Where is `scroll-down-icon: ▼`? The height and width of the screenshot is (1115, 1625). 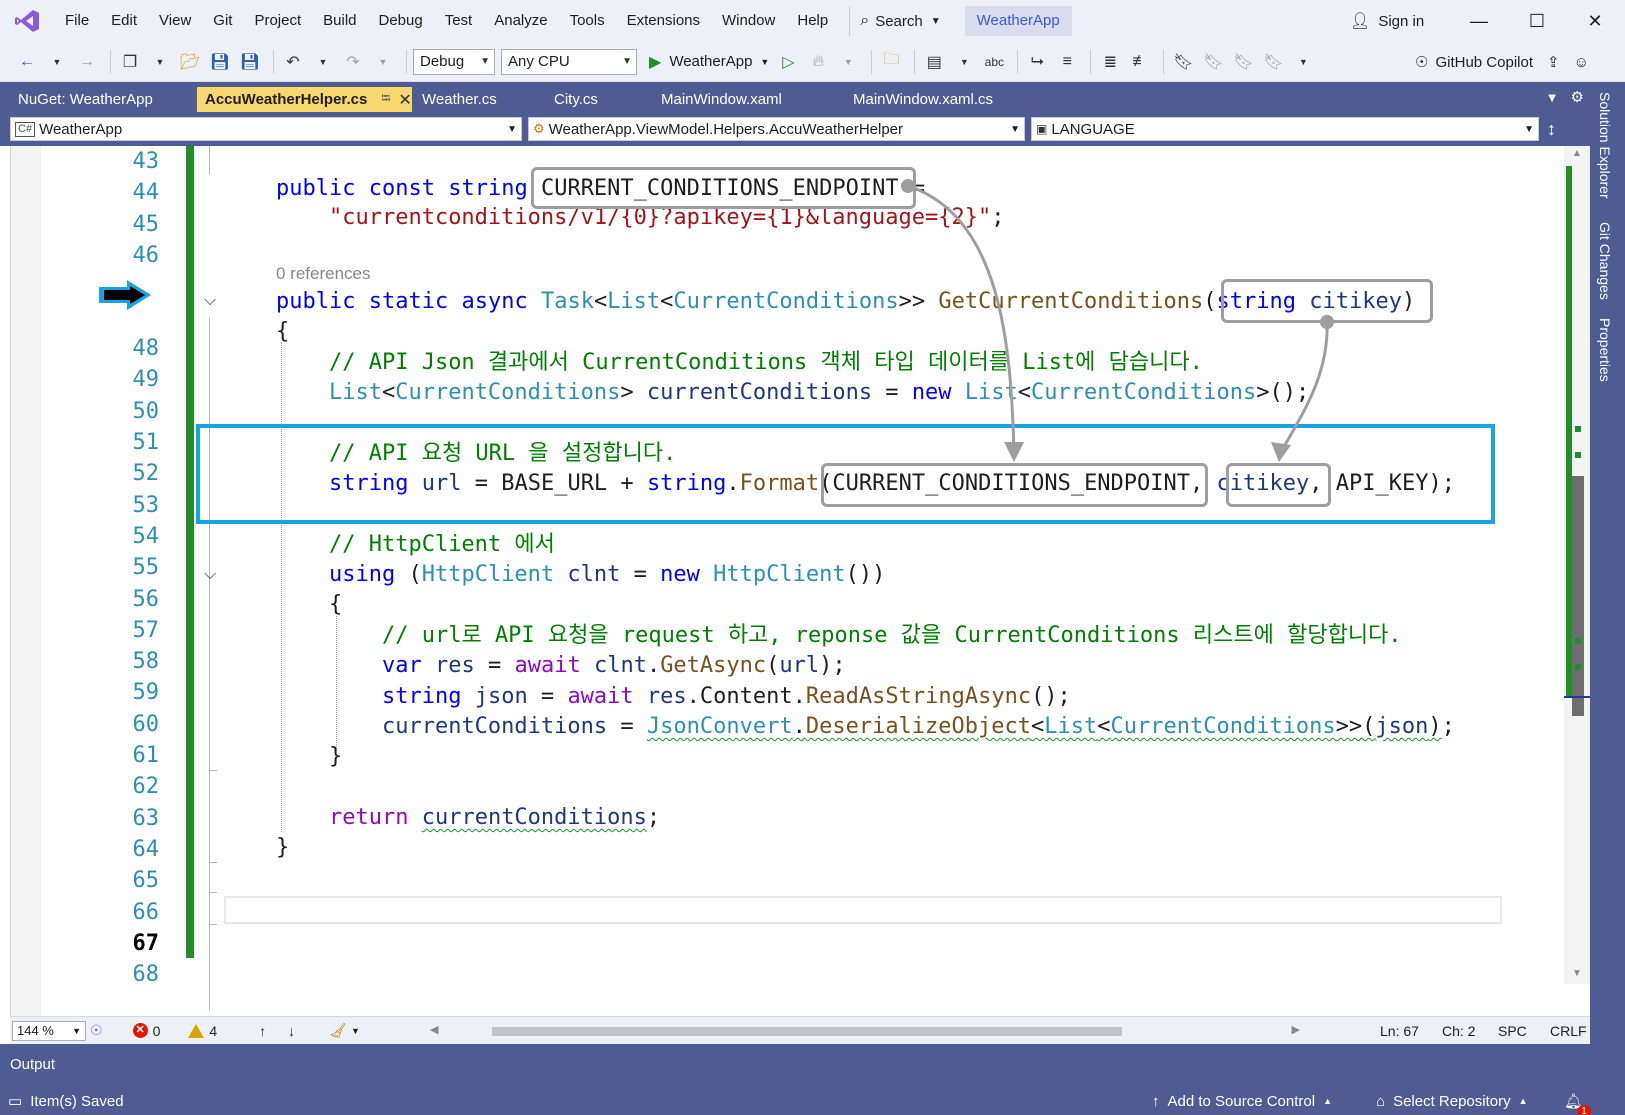 scroll-down-icon: ▼ is located at coordinates (1577, 973).